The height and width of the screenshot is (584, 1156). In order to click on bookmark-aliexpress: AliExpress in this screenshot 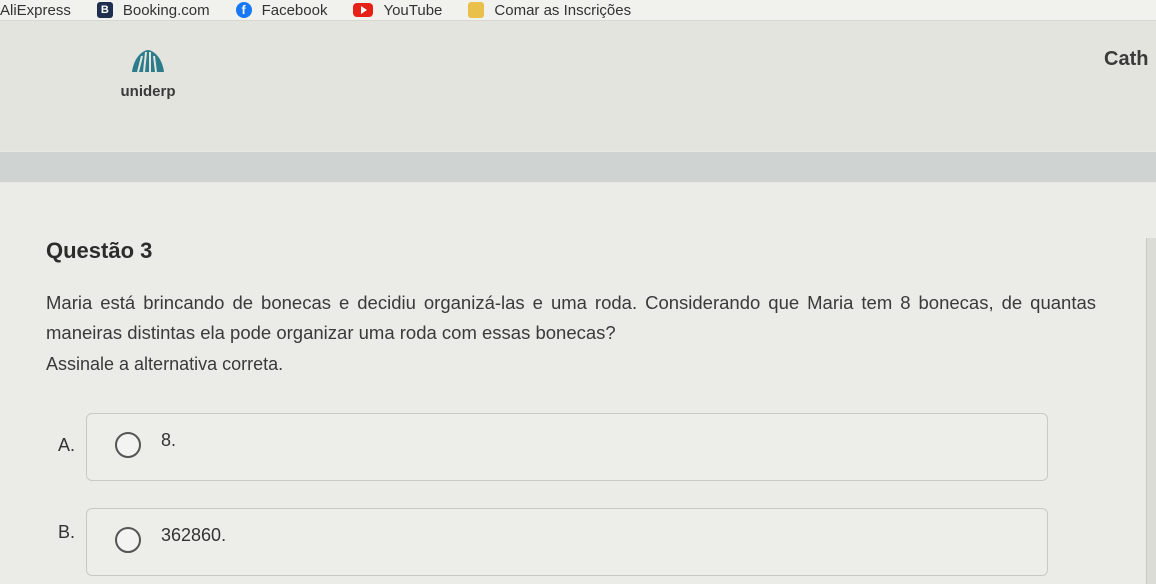, I will do `click(35, 10)`.